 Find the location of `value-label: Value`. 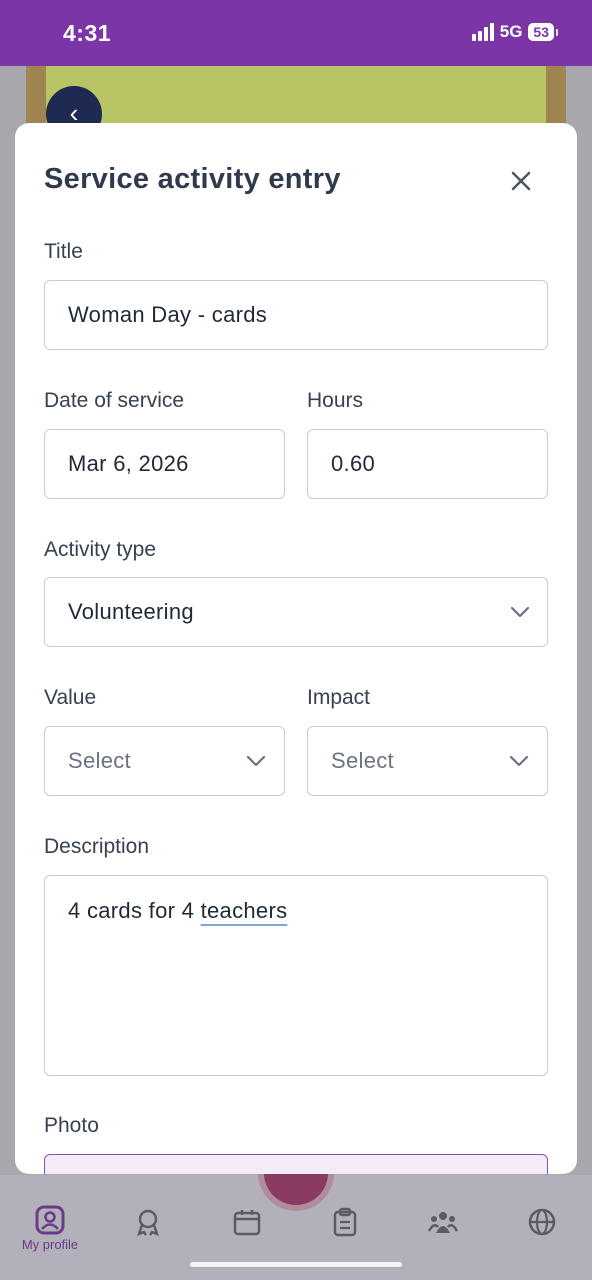

value-label: Value is located at coordinates (70, 697).